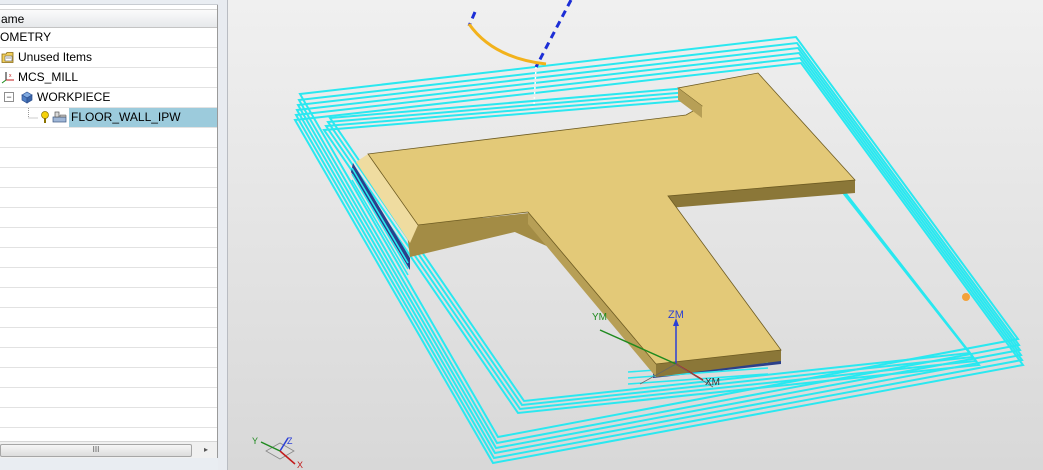  Describe the element at coordinates (7, 57) in the screenshot. I see `folder-icon` at that location.